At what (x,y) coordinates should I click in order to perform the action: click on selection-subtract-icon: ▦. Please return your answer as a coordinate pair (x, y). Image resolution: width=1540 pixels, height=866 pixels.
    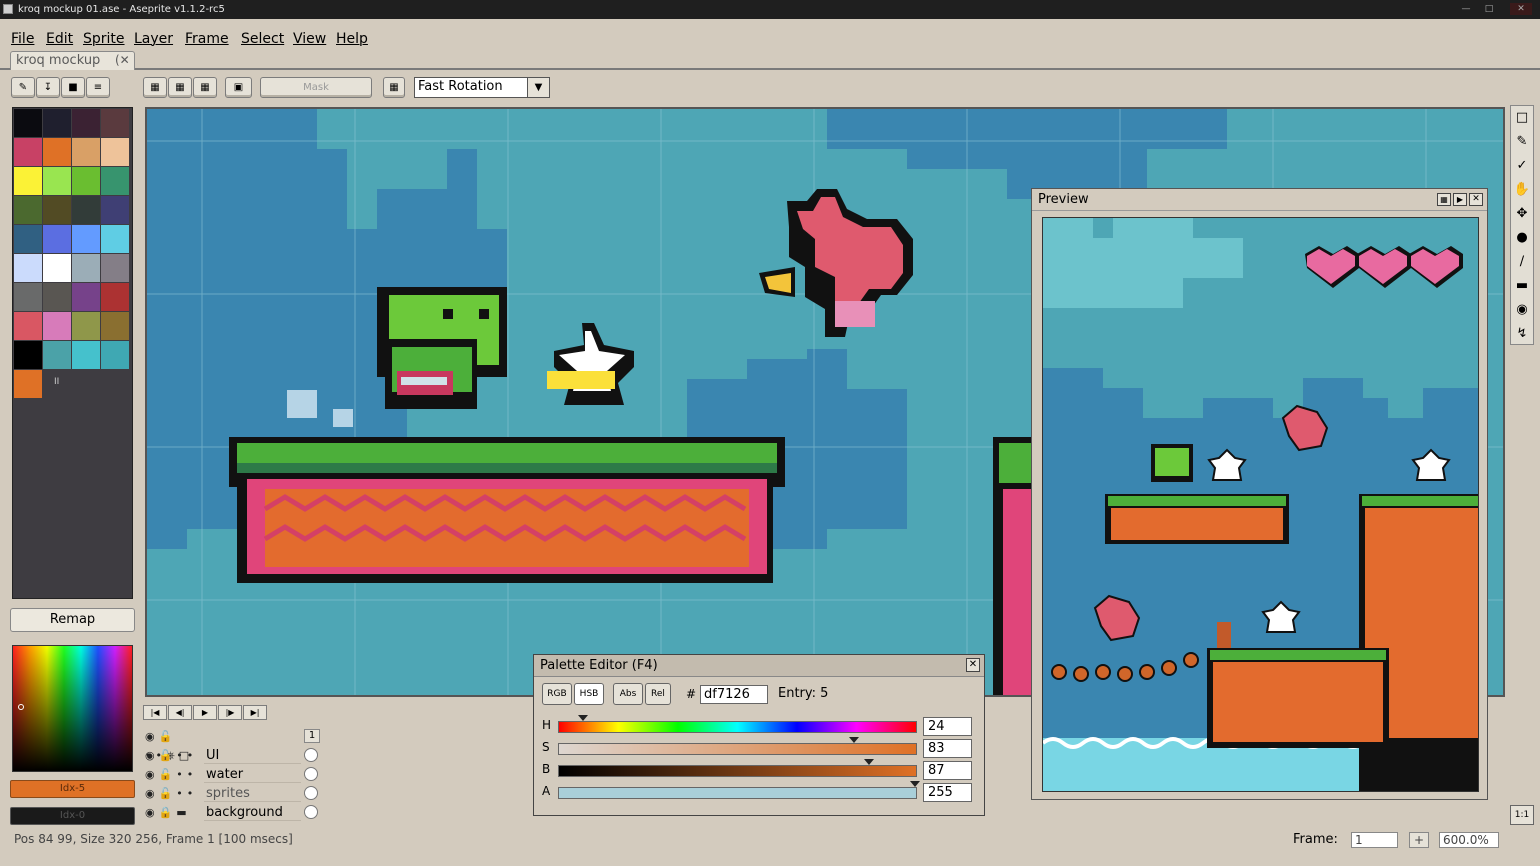
    Looking at the image, I should click on (205, 87).